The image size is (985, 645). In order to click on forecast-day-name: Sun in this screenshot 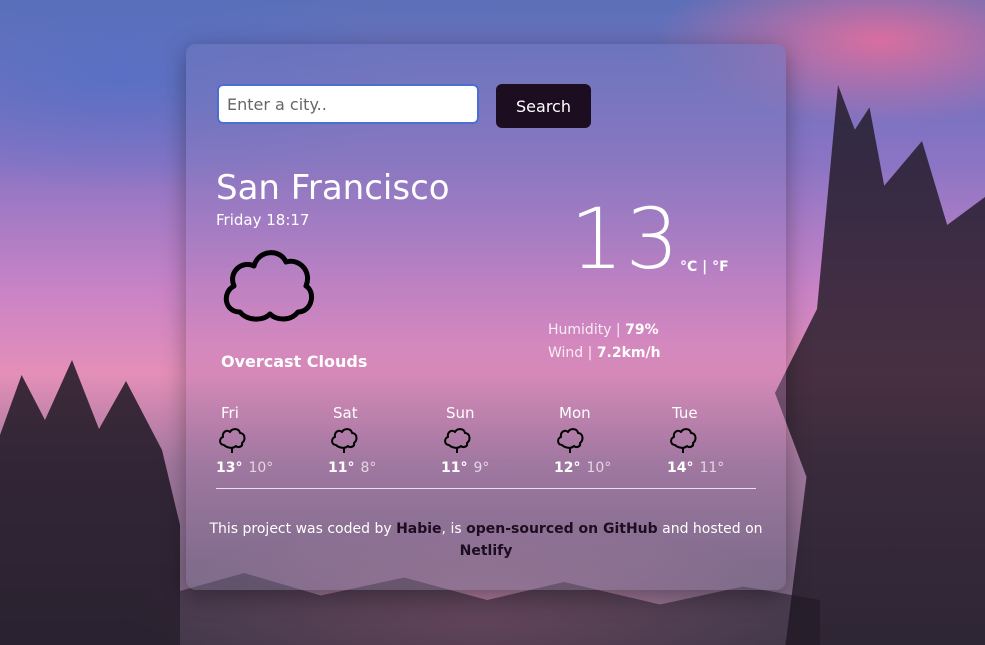, I will do `click(460, 413)`.